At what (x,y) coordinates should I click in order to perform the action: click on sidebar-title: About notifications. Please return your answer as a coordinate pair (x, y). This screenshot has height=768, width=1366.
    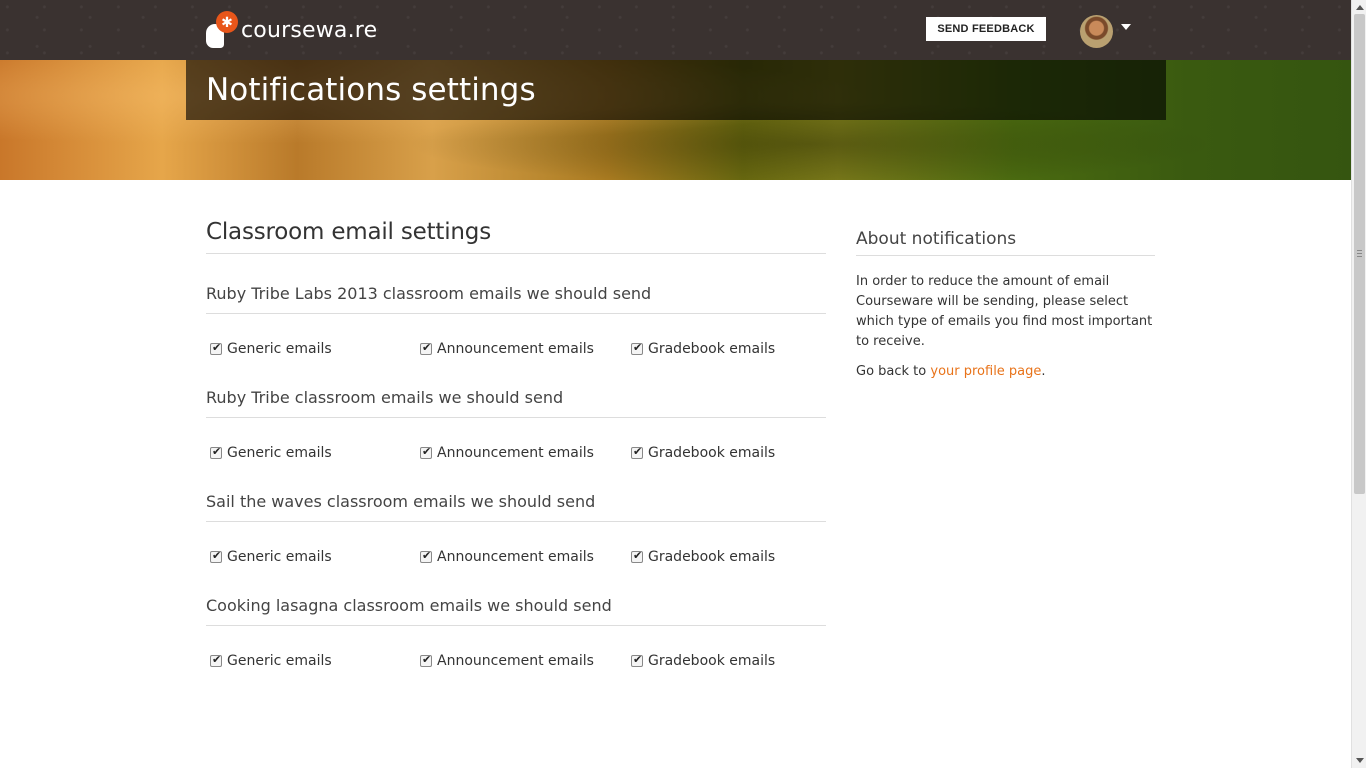
    Looking at the image, I should click on (1005, 242).